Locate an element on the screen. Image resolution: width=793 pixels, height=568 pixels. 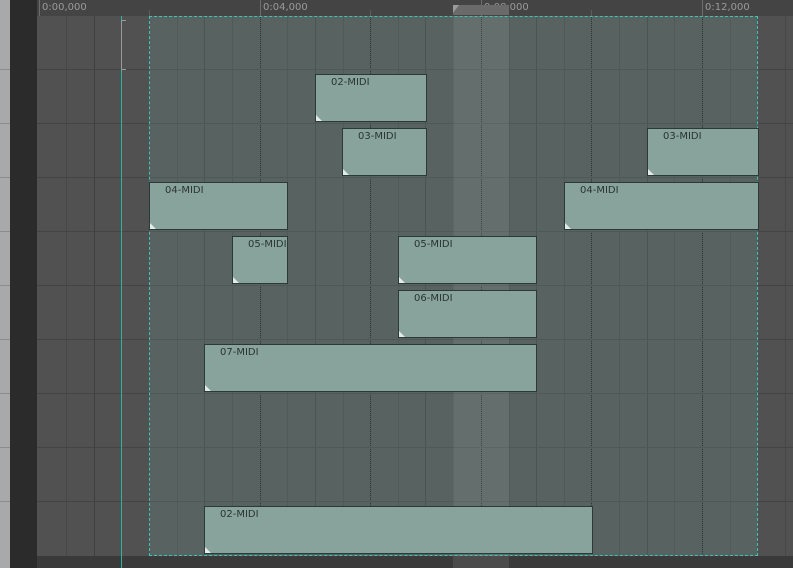
edit-cursor-line is located at coordinates (121, 292).